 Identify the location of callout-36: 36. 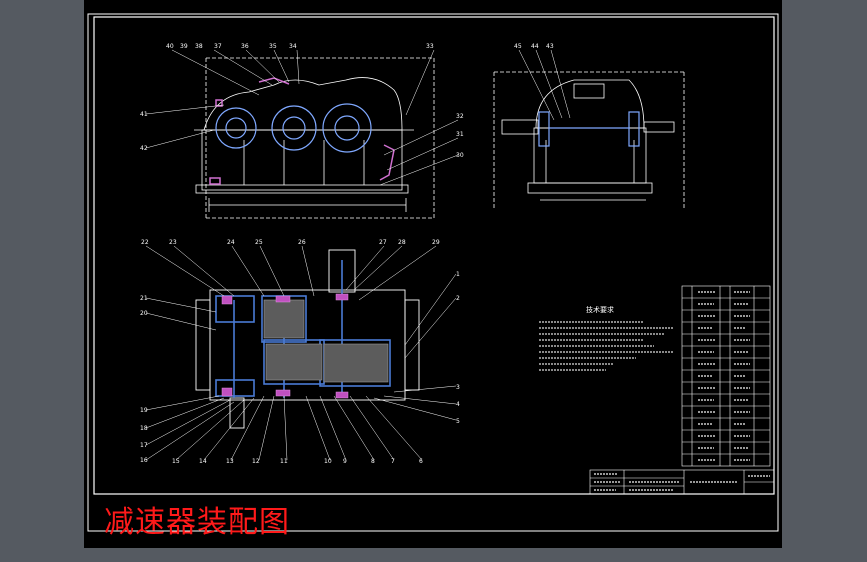
(245, 46).